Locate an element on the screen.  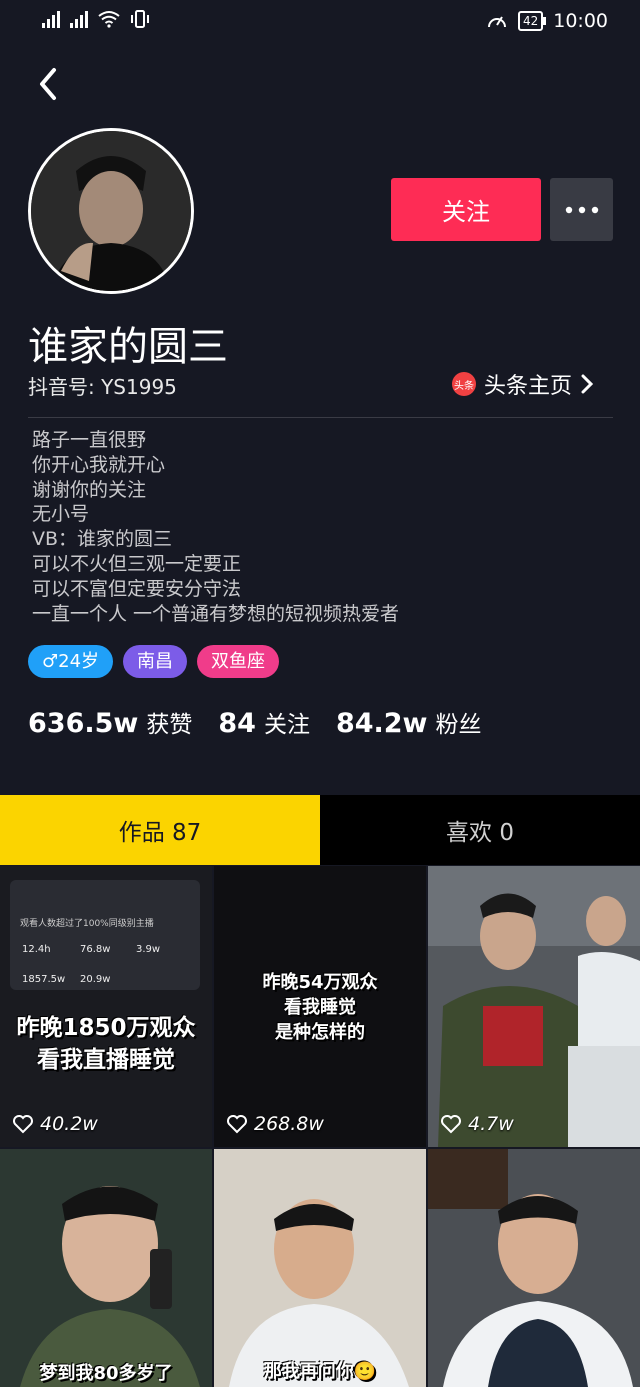
chevron-right-icon is located at coordinates (587, 384).